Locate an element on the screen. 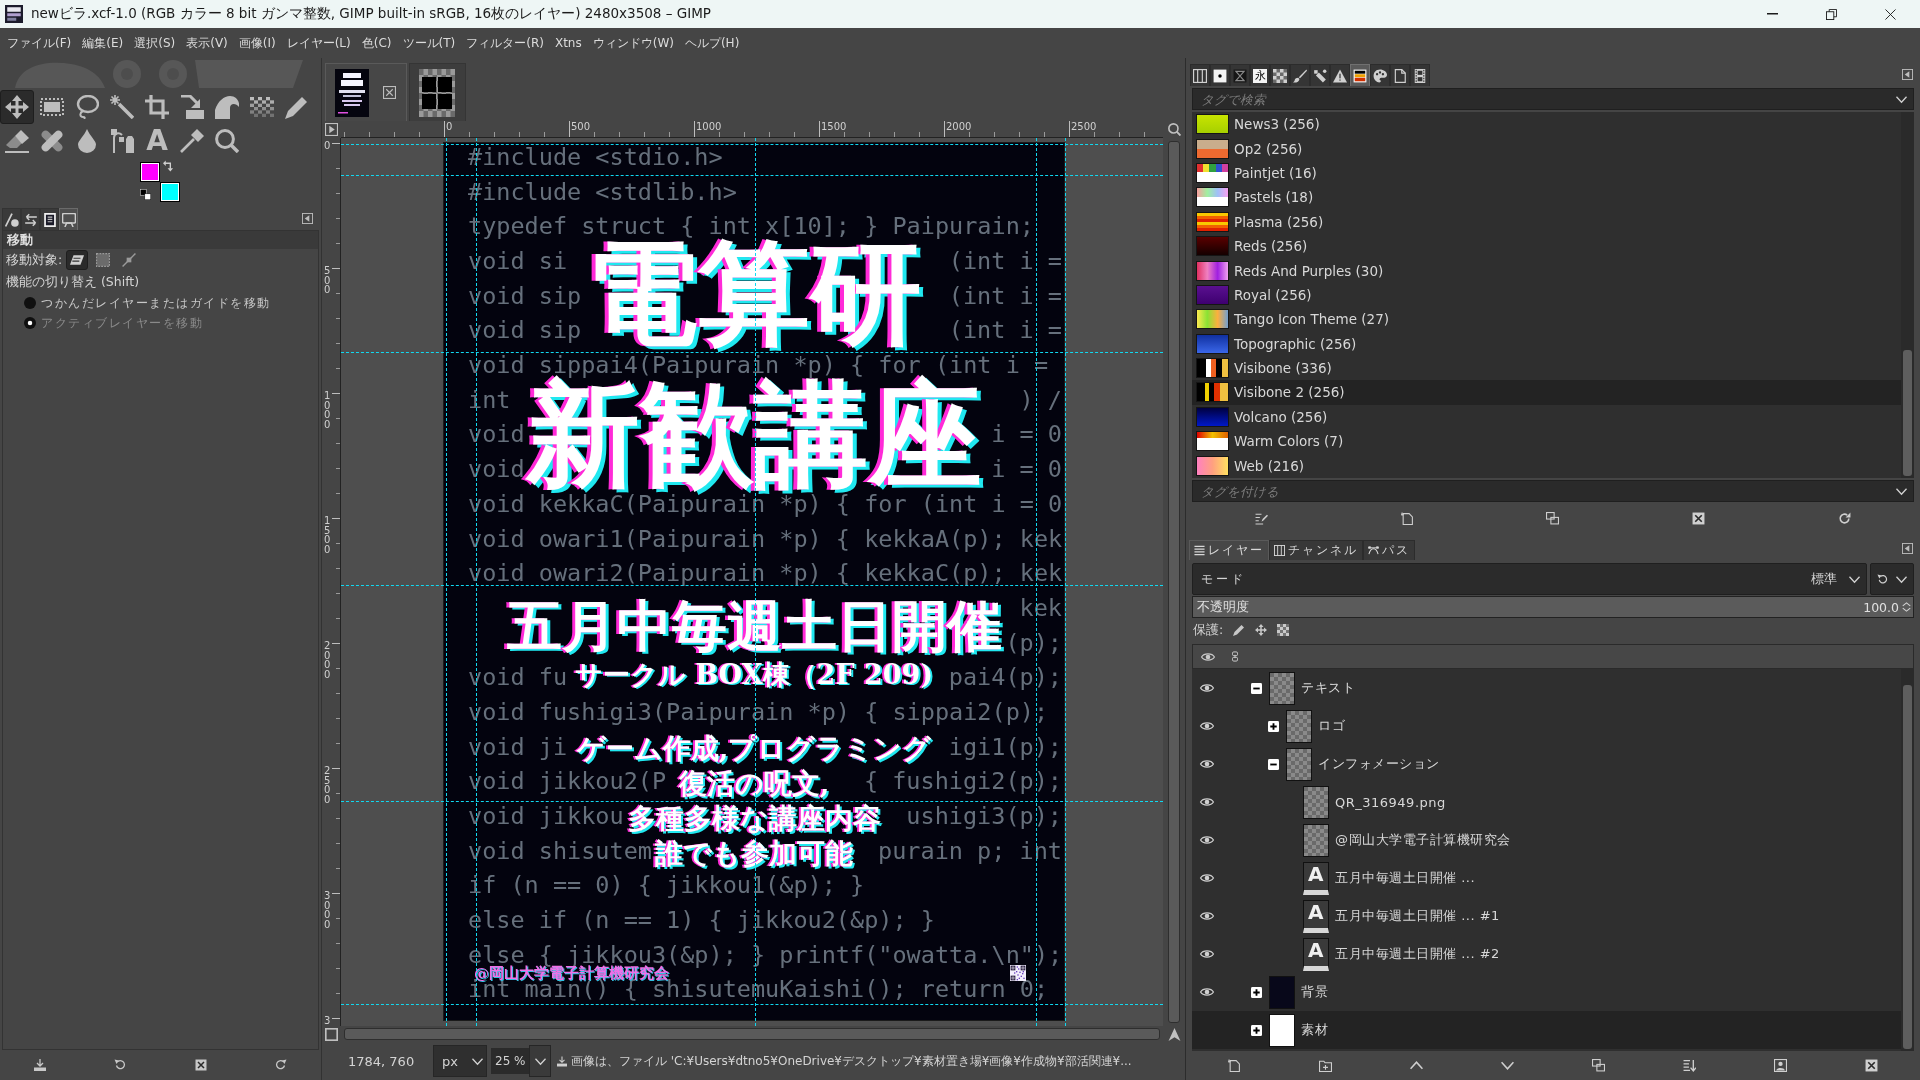 This screenshot has width=1920, height=1080. palette-item: Volcano (256) is located at coordinates (1546, 417).